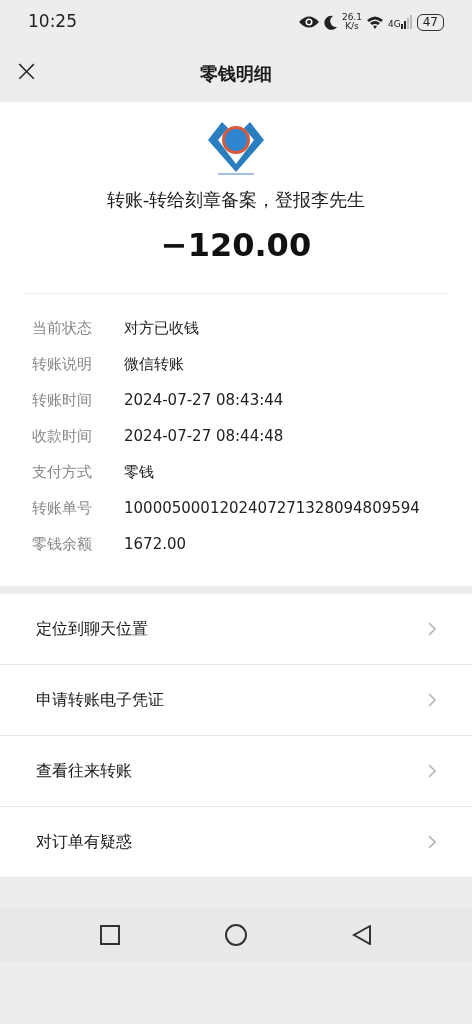 The image size is (472, 1024). What do you see at coordinates (52, 22) in the screenshot?
I see `clock: 10:25` at bounding box center [52, 22].